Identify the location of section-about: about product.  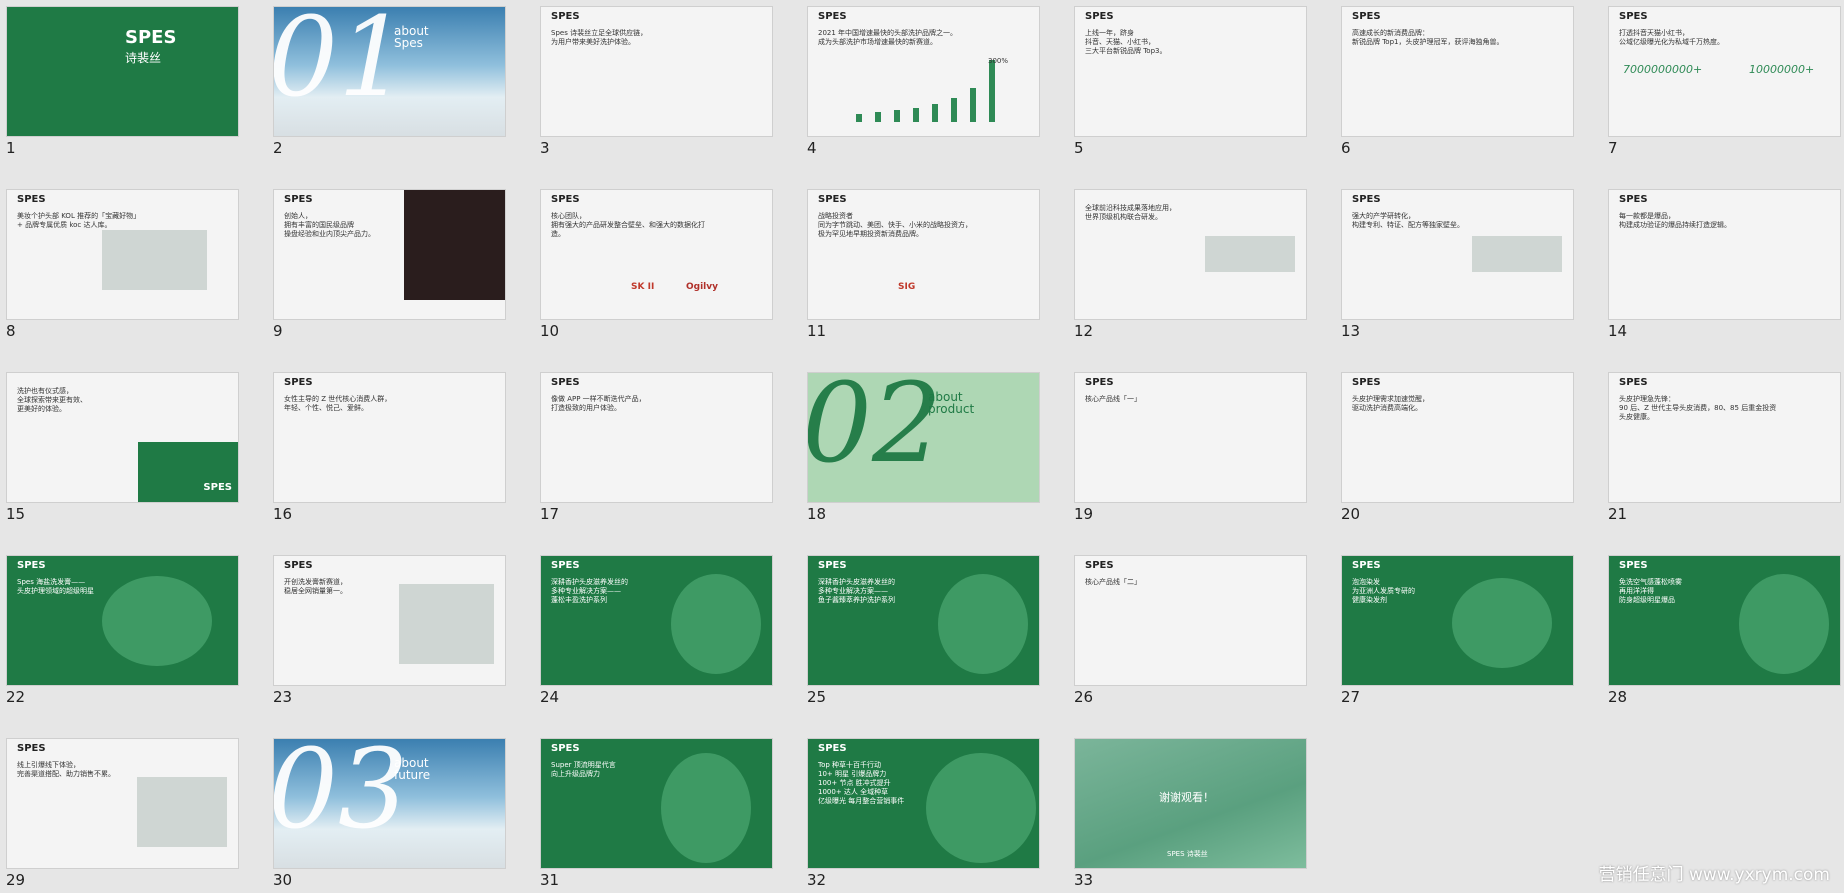
(951, 403).